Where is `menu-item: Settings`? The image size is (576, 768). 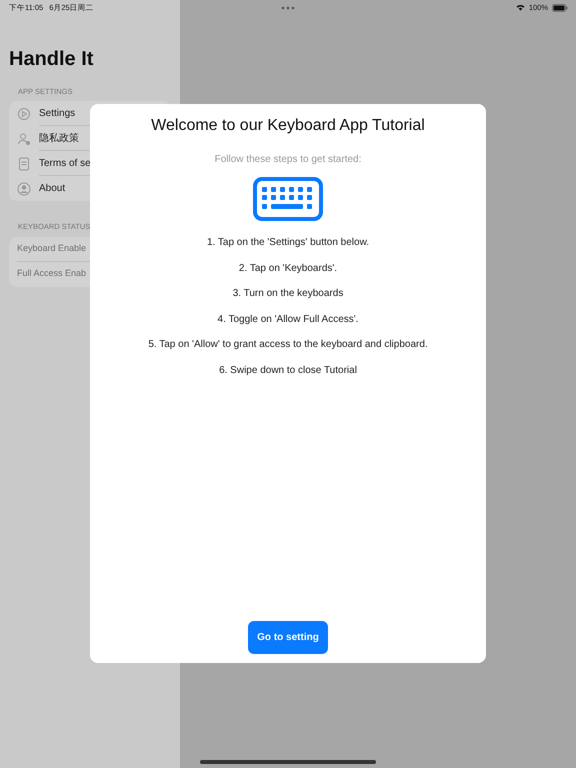 menu-item: Settings is located at coordinates (57, 113).